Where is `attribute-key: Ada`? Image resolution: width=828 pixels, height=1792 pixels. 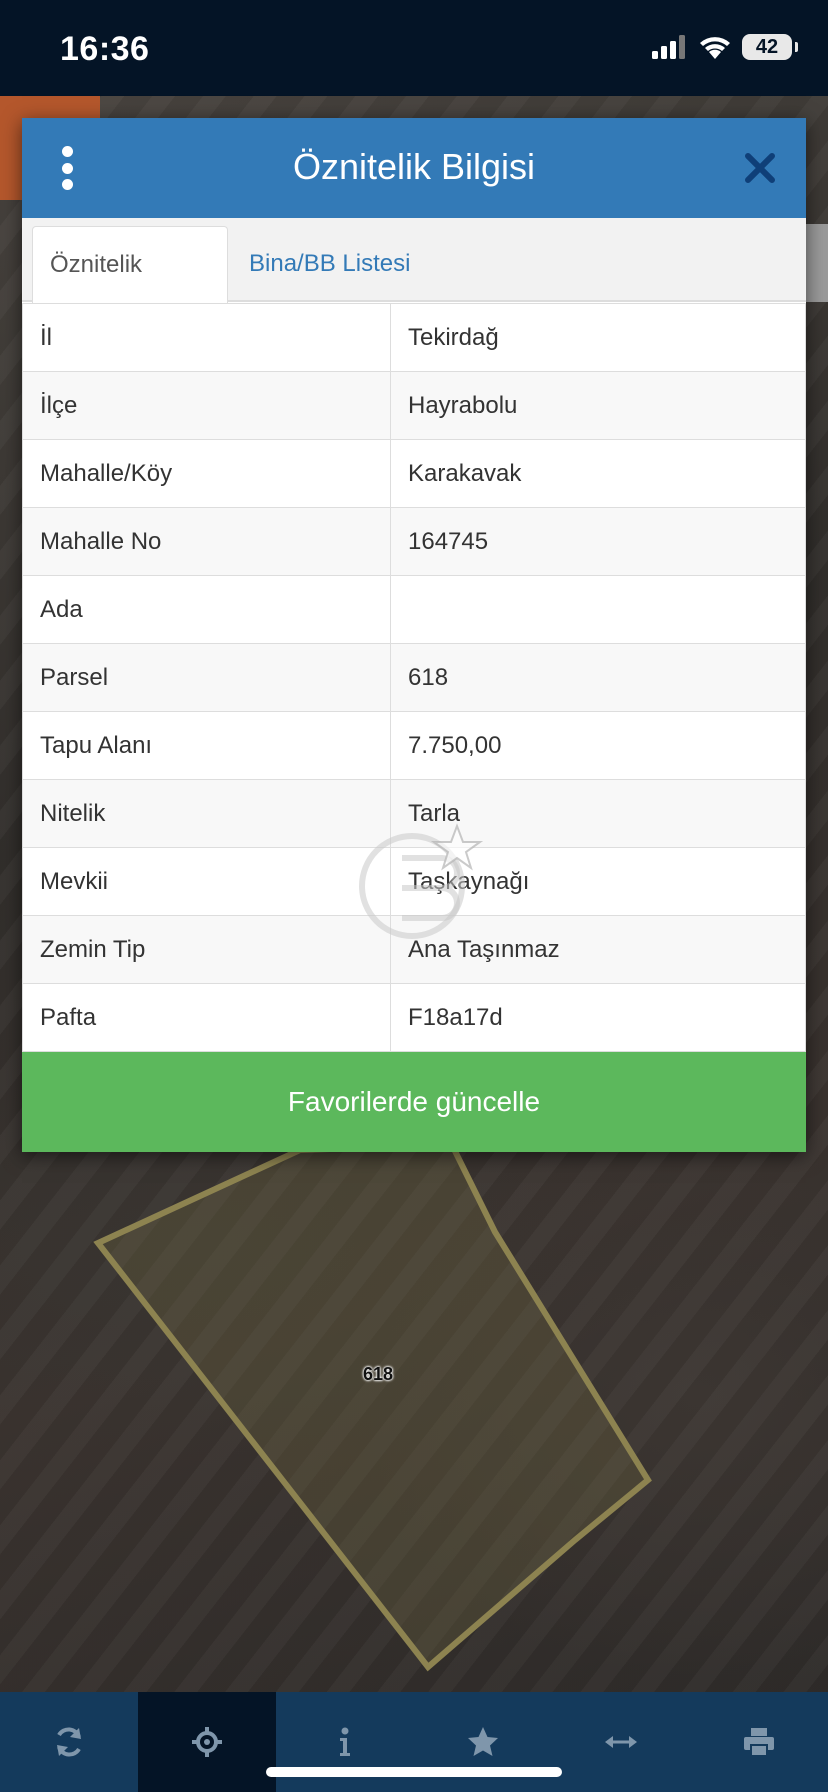 attribute-key: Ada is located at coordinates (206, 609).